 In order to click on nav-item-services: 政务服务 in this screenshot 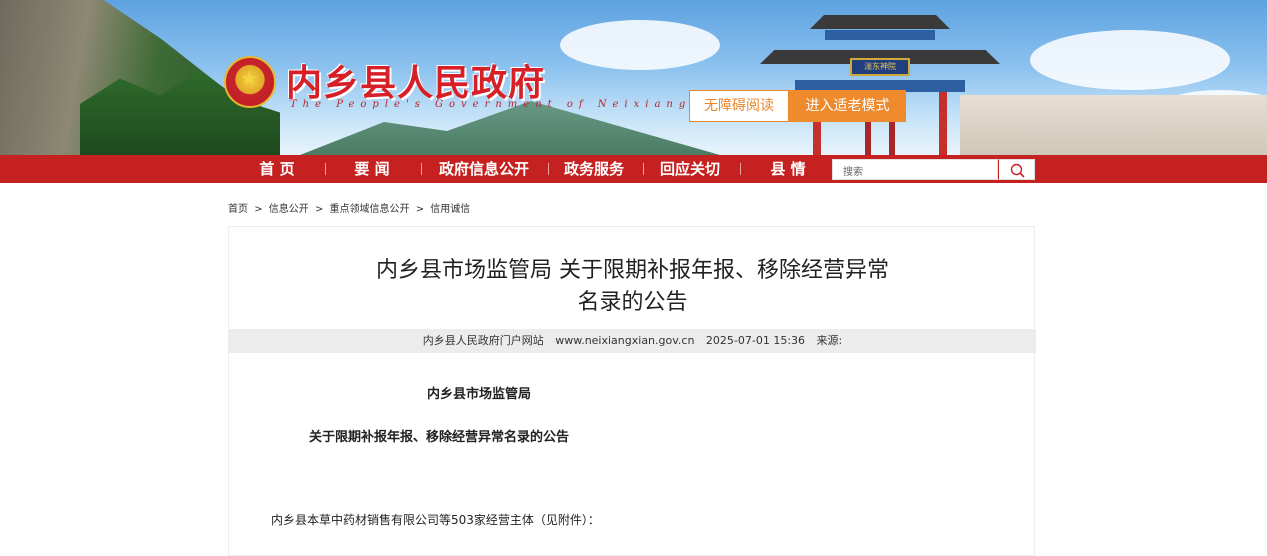, I will do `click(594, 169)`.